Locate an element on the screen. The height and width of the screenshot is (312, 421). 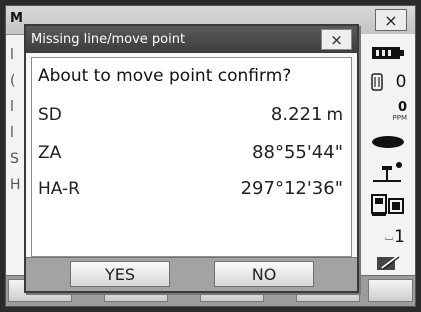
prism-icon is located at coordinates (376, 82).